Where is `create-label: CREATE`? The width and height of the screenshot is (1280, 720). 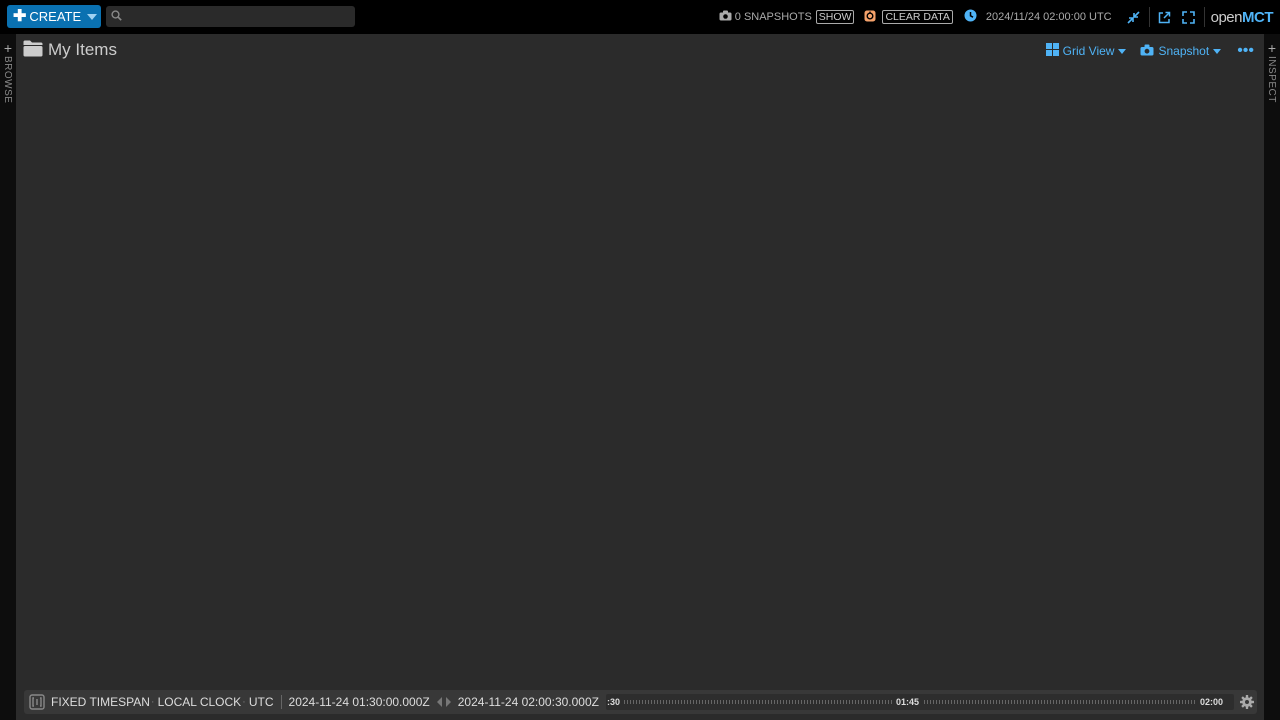
create-label: CREATE is located at coordinates (55, 16).